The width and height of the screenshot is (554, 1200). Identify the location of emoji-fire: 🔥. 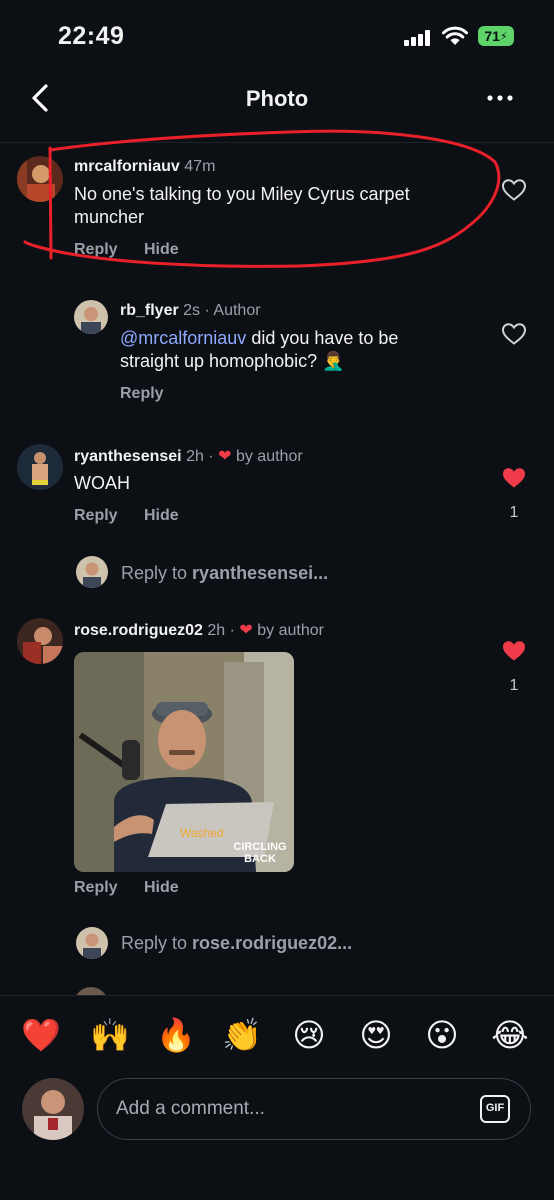
(176, 1035).